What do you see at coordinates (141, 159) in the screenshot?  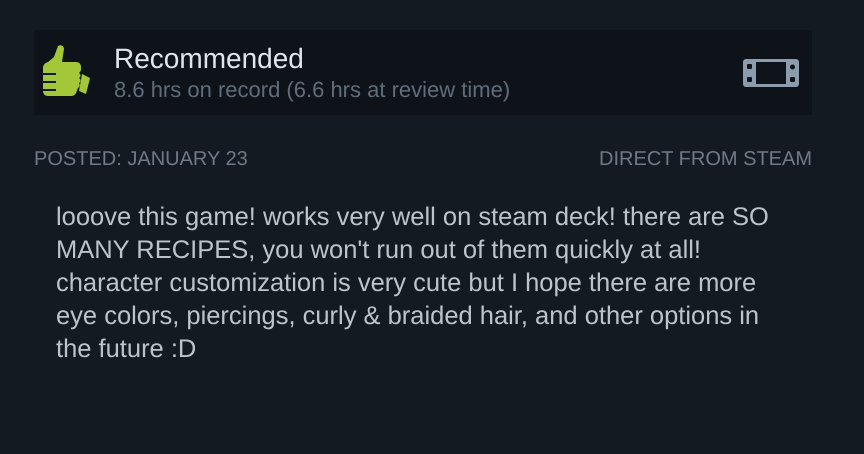 I see `posted-date: POSTED: JANUARY 23` at bounding box center [141, 159].